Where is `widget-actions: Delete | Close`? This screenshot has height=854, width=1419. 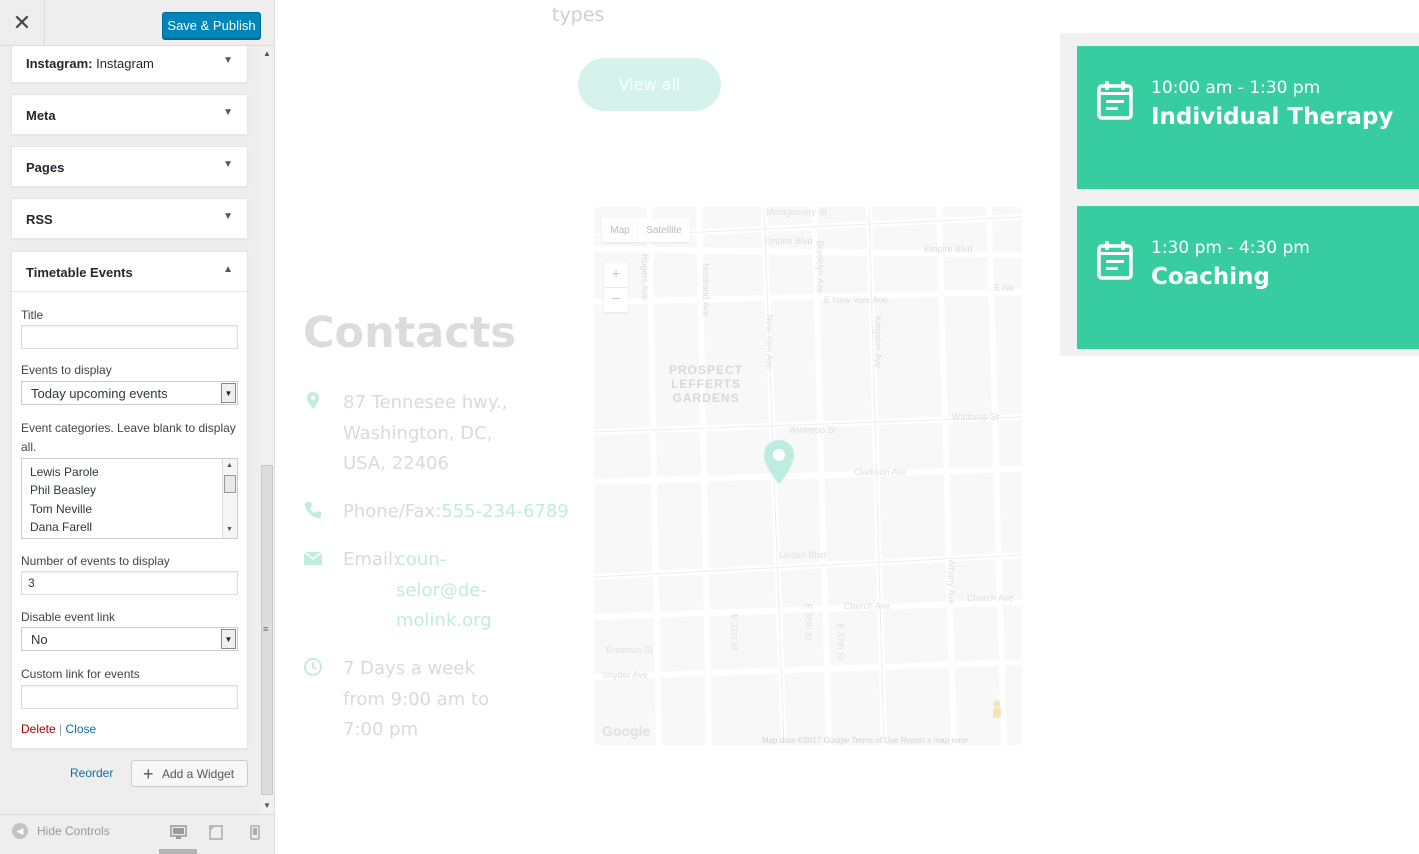
widget-actions: Delete | Close is located at coordinates (59, 729).